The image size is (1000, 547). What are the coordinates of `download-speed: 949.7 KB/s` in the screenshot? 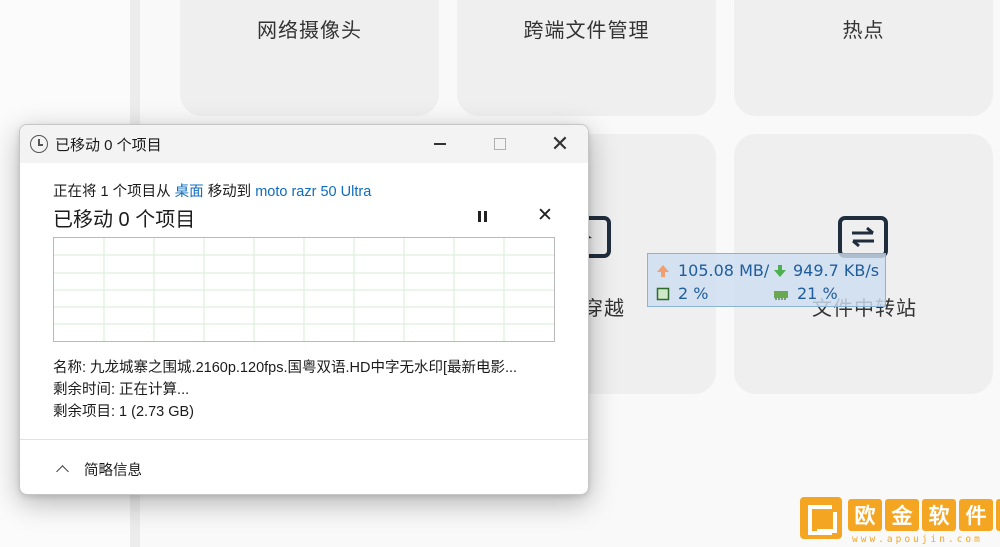 It's located at (836, 270).